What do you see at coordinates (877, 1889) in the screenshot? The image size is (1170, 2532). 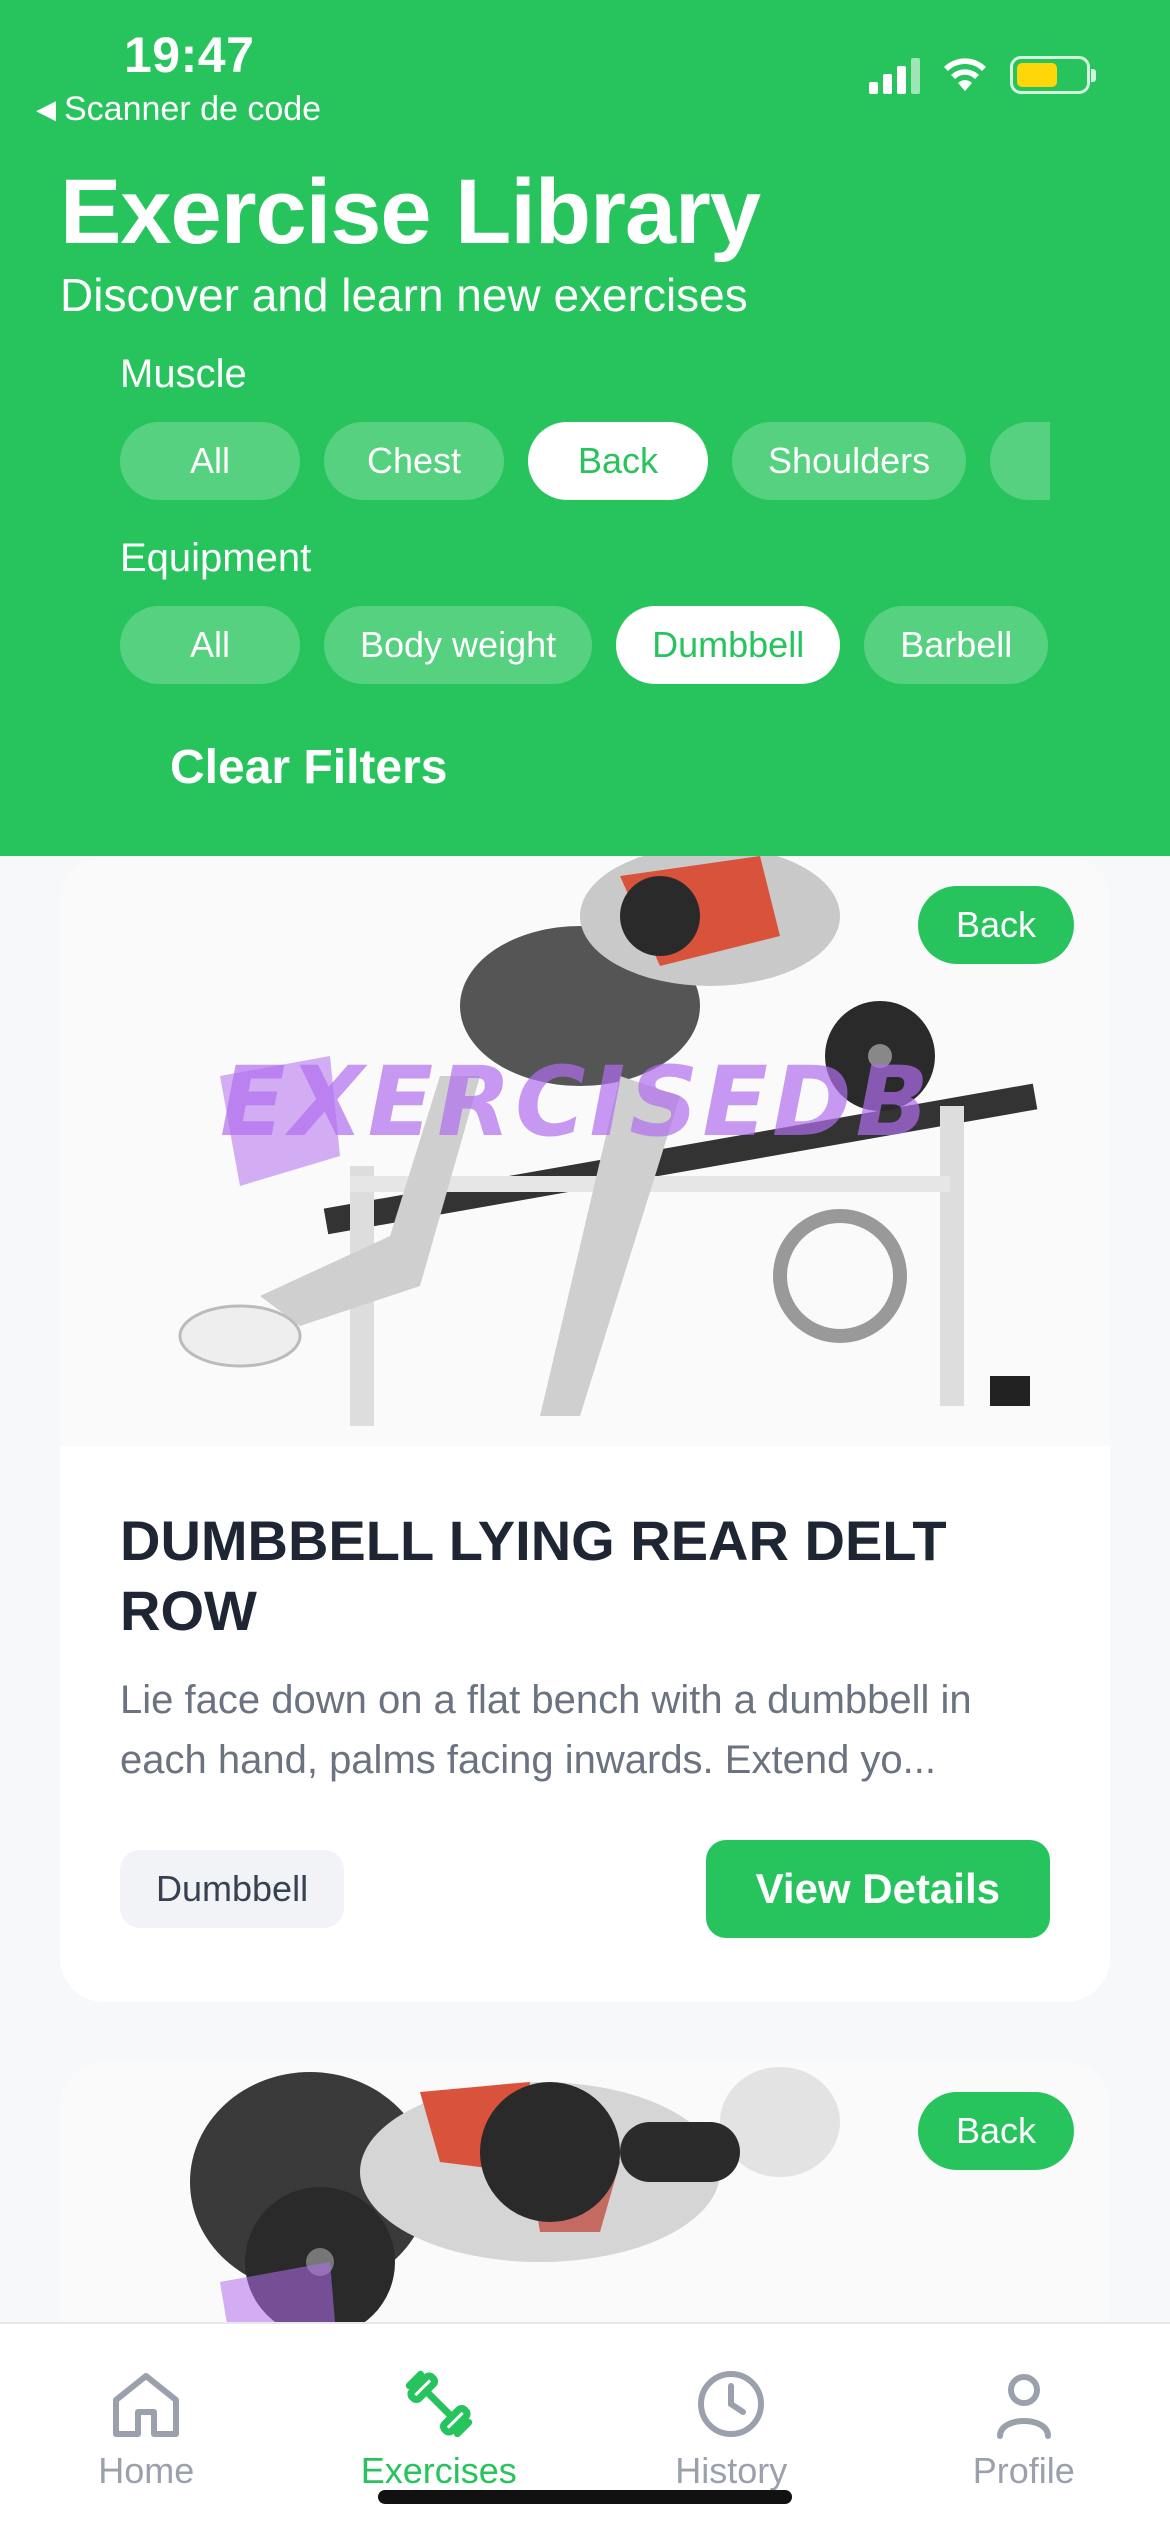 I see `view-details-button: View Details` at bounding box center [877, 1889].